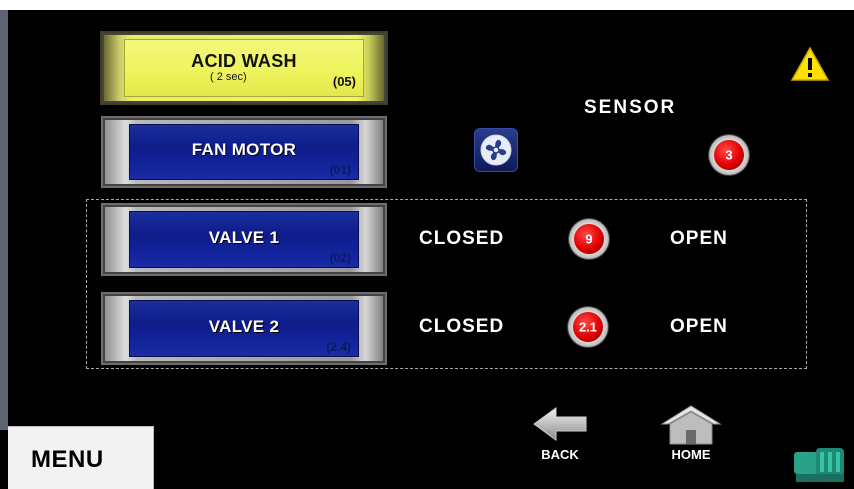 This screenshot has width=854, height=489. I want to click on valve-1-indicator: 9, so click(589, 239).